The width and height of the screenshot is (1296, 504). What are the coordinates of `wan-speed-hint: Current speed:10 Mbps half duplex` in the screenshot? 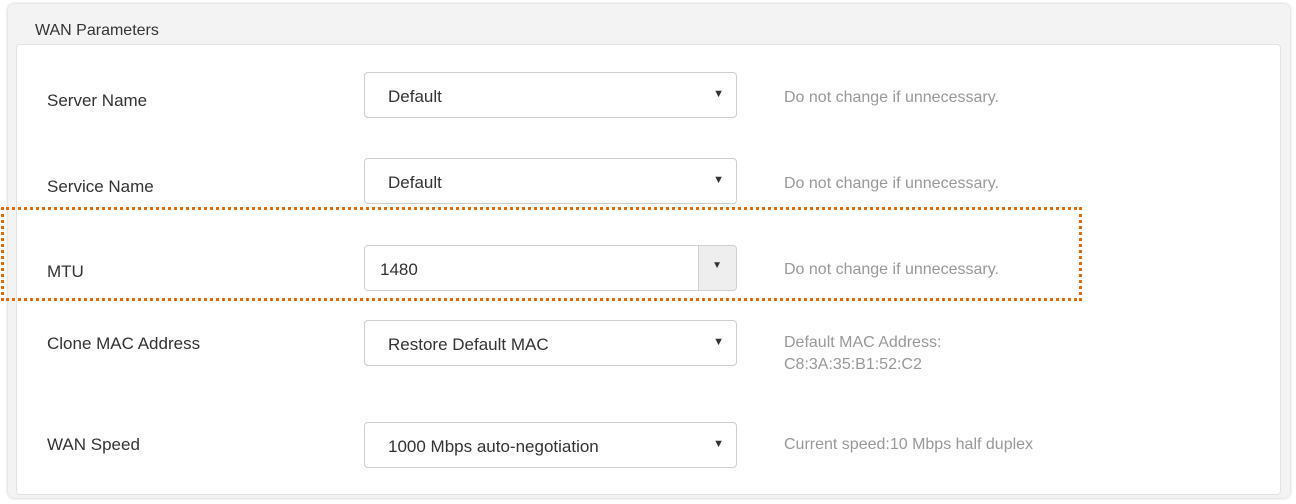 It's located at (909, 444).